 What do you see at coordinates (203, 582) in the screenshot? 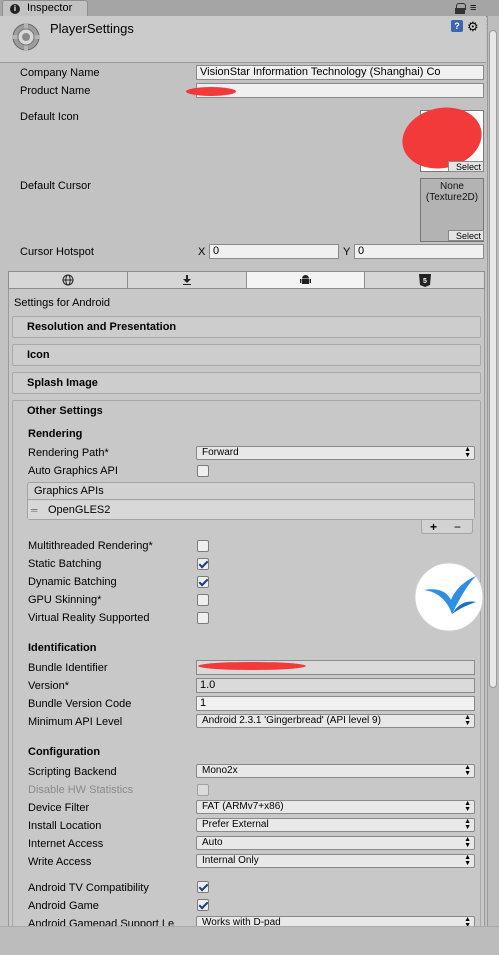
I see `dynamic-batching-checkbox` at bounding box center [203, 582].